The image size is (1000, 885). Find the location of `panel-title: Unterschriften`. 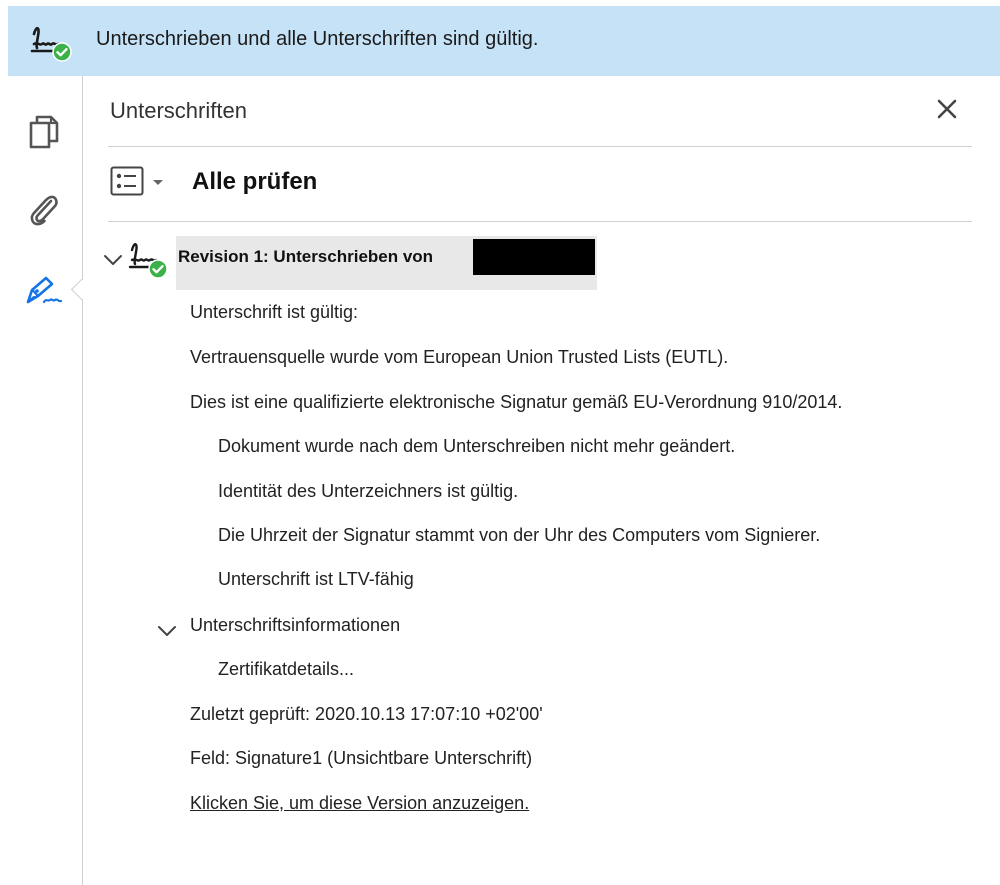

panel-title: Unterschriften is located at coordinates (178, 110).